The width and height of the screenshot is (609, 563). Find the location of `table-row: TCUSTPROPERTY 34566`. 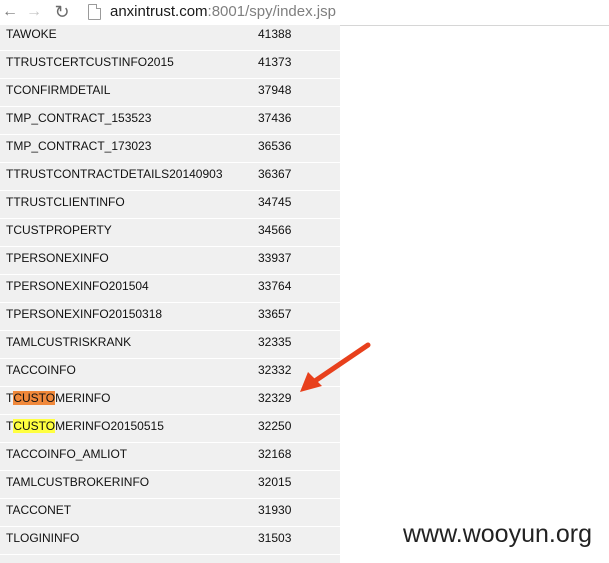

table-row: TCUSTPROPERTY 34566 is located at coordinates (170, 233).